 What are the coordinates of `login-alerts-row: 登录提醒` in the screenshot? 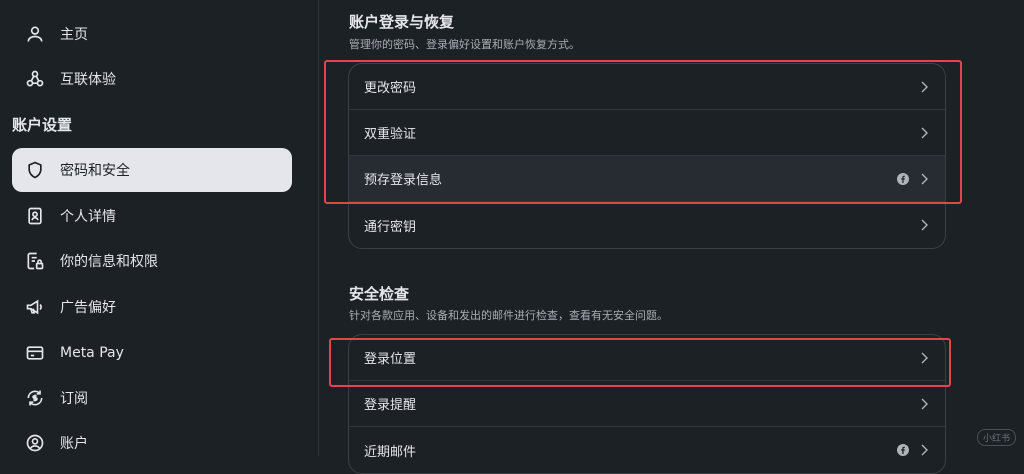 It's located at (647, 404).